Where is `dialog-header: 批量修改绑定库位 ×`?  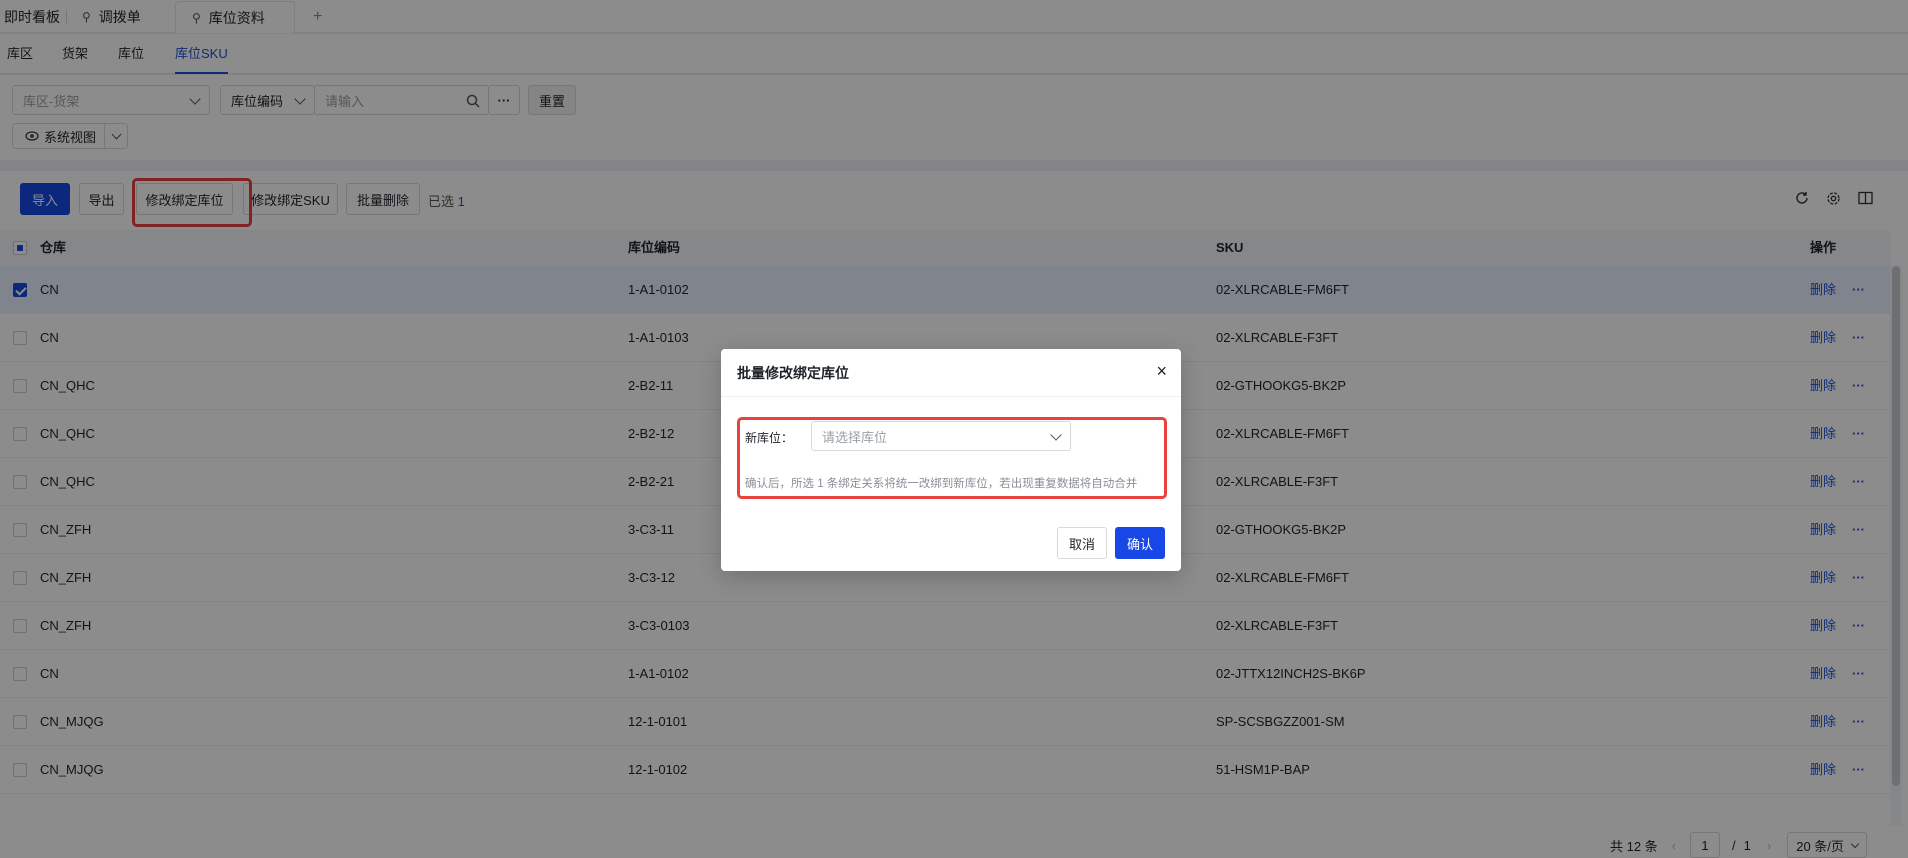
dialog-header: 批量修改绑定库位 × is located at coordinates (951, 373).